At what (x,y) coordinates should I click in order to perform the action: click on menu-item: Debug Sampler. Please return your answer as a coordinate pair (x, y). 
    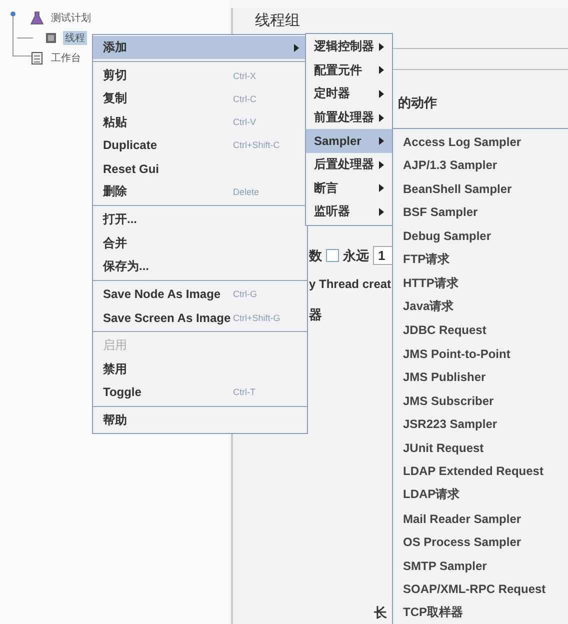
    Looking at the image, I should click on (480, 236).